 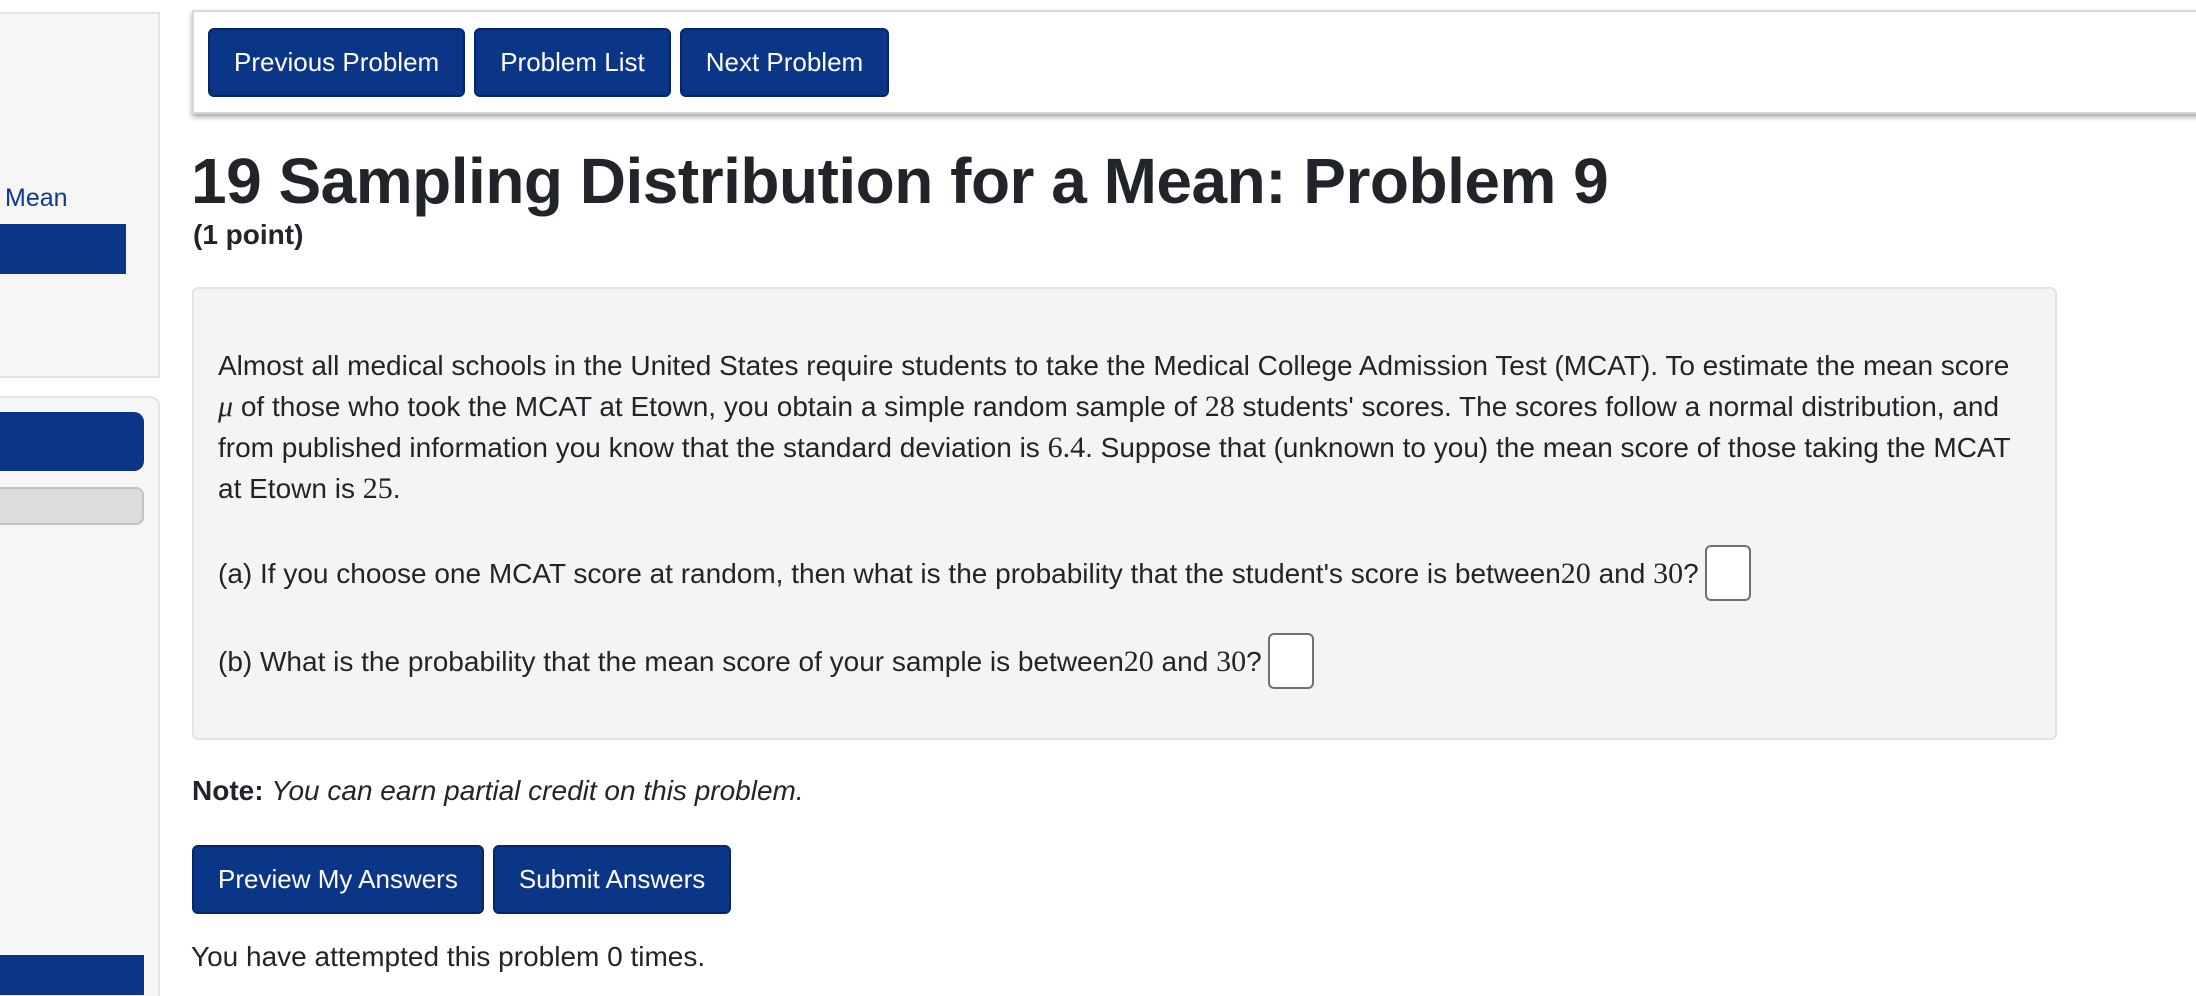 What do you see at coordinates (72, 441) in the screenshot?
I see `sidebar-primary-button` at bounding box center [72, 441].